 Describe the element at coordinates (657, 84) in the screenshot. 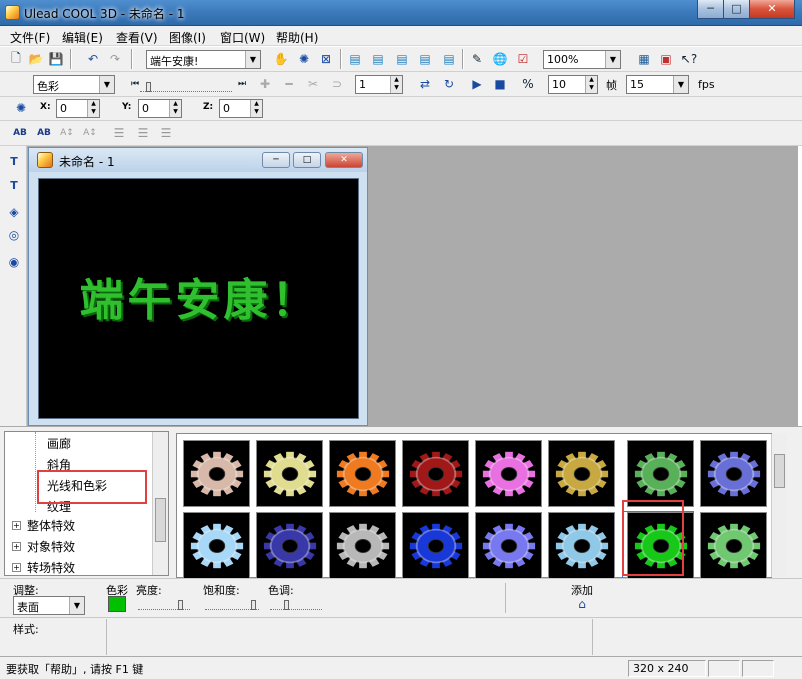

I see `fps-combo: 15 ▼` at that location.